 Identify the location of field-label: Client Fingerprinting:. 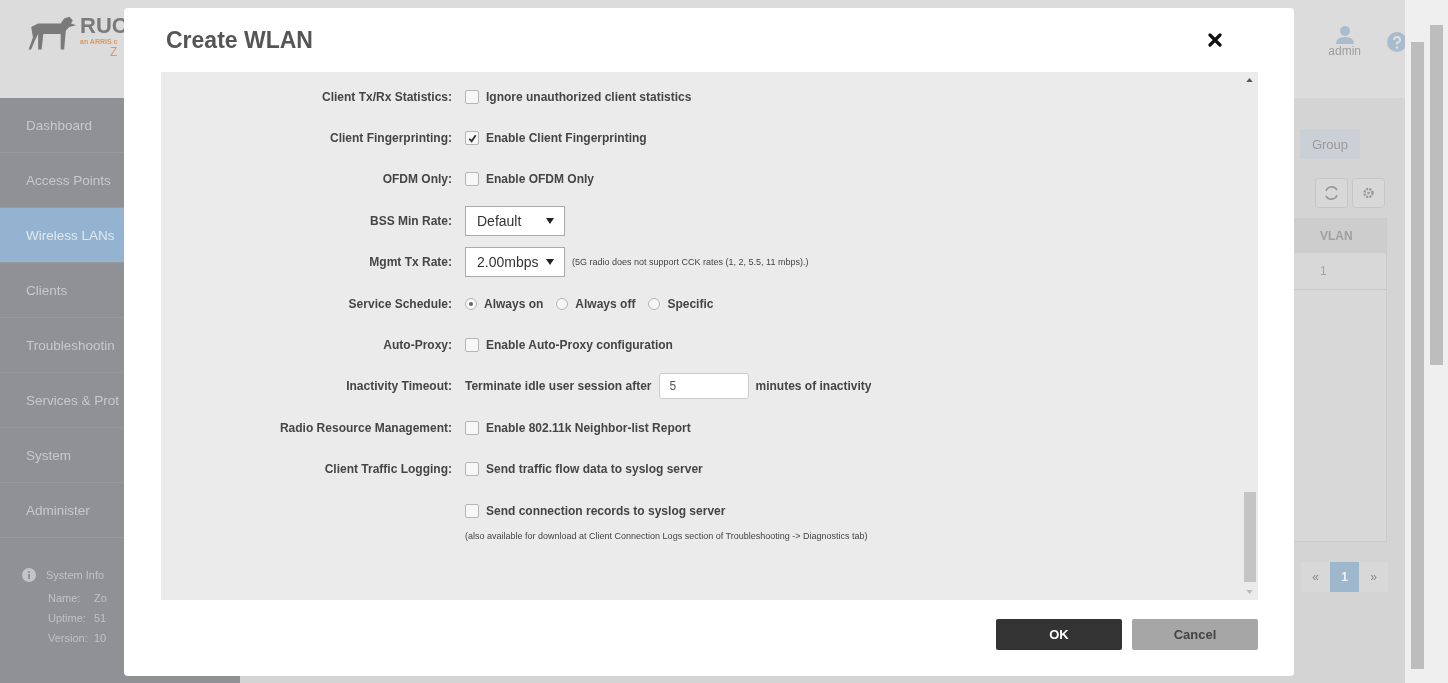
(391, 138).